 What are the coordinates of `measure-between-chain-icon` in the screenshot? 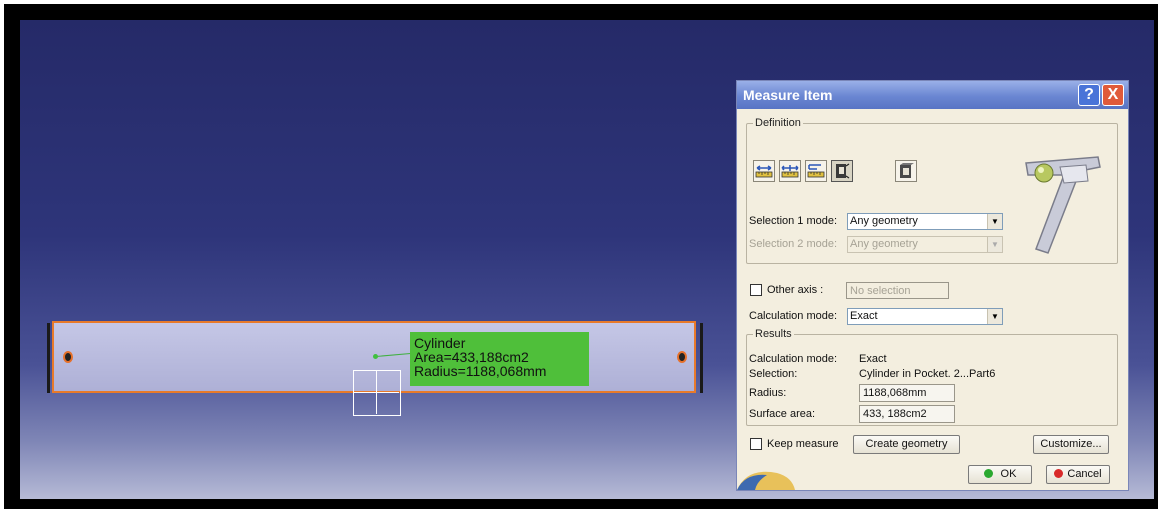 It's located at (790, 171).